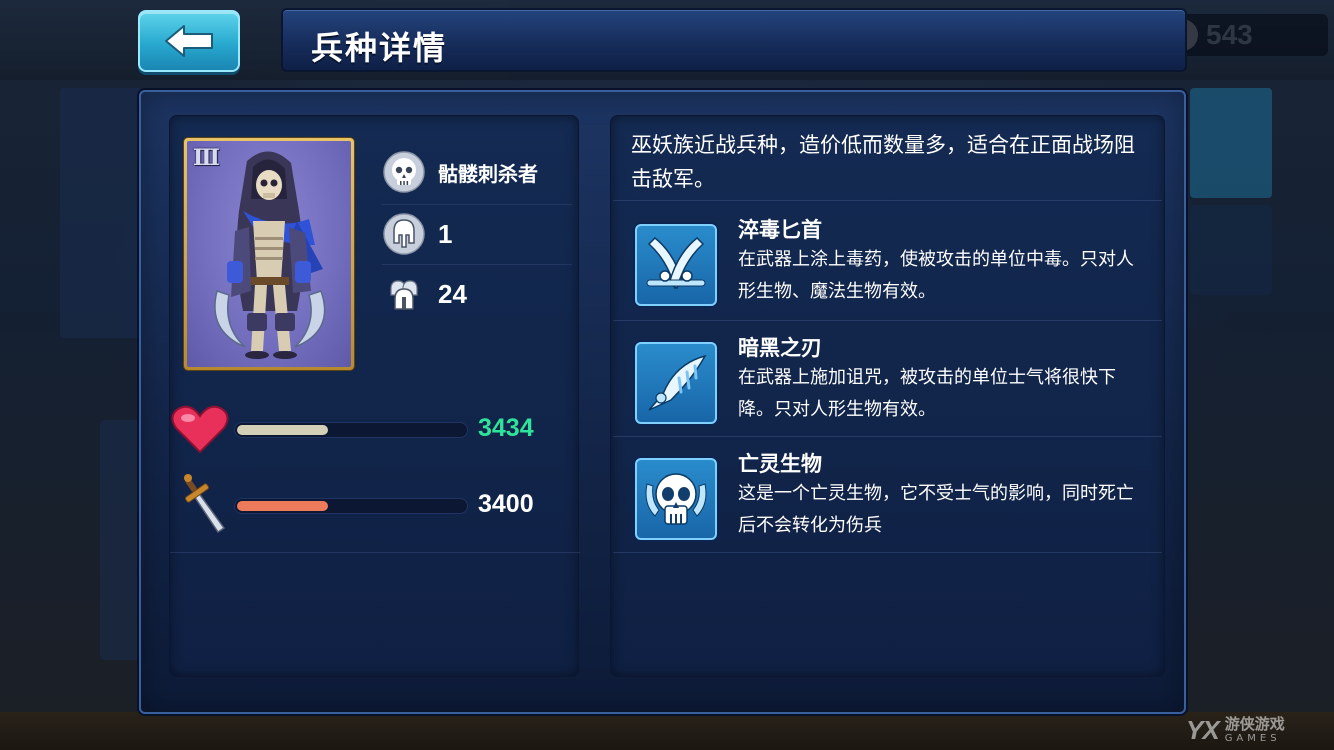 This screenshot has height=750, width=1334. What do you see at coordinates (780, 464) in the screenshot?
I see `skill-name: 亡灵生物` at bounding box center [780, 464].